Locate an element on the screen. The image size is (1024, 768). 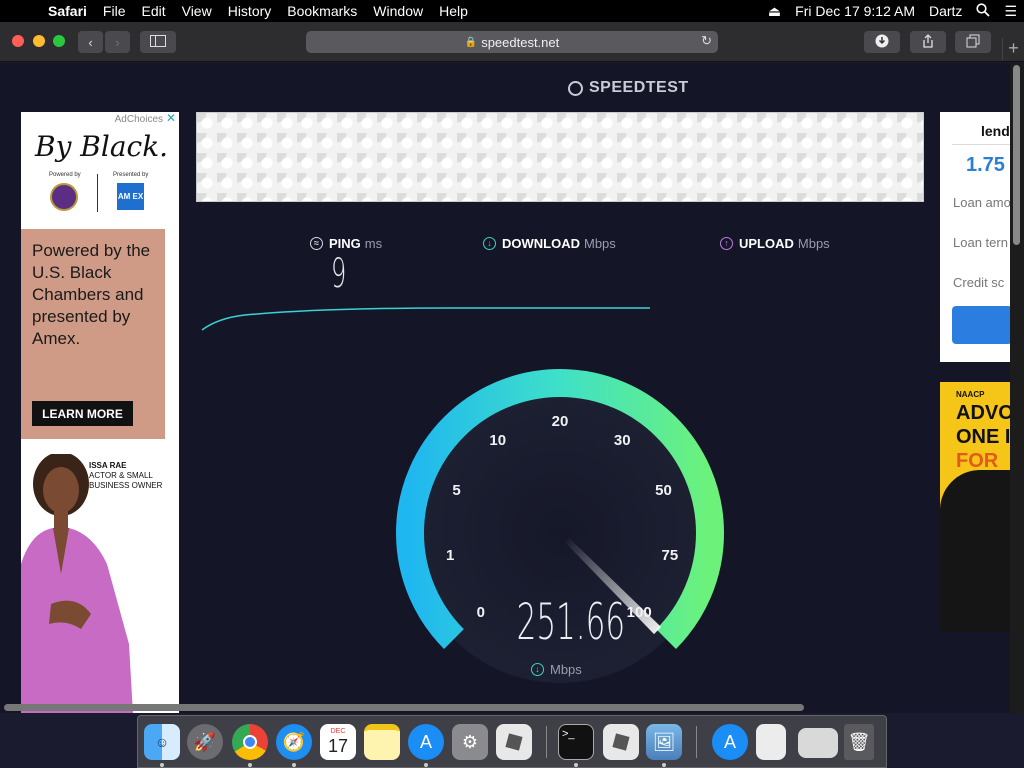
naacp-label: NAACP is located at coordinates (970, 394).